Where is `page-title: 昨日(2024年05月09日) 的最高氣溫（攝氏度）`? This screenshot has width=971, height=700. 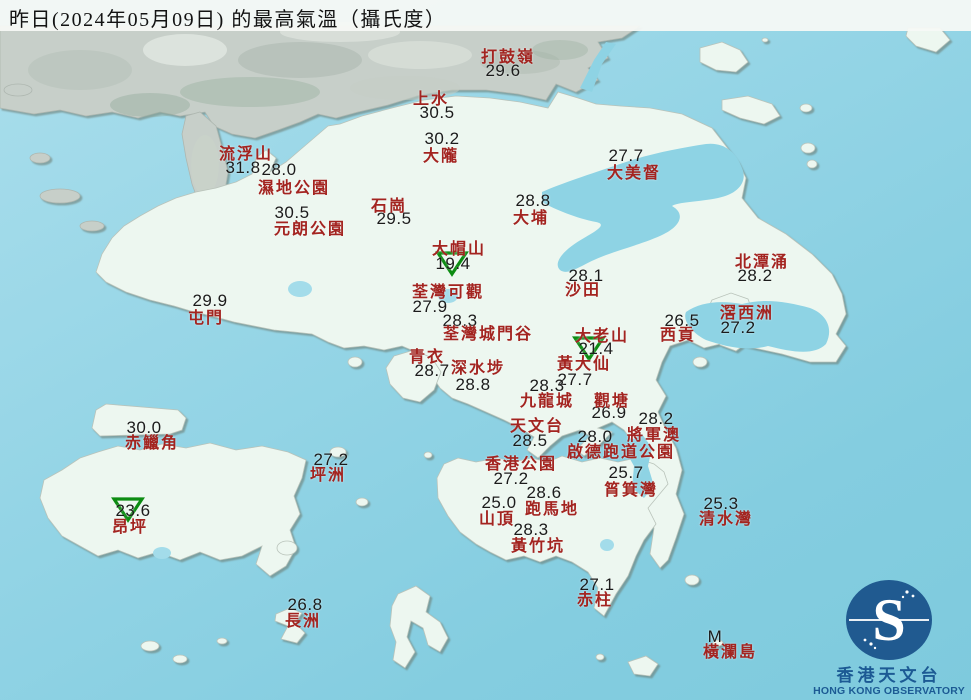 page-title: 昨日(2024年05月09日) 的最高氣溫（攝氏度） is located at coordinates (228, 20).